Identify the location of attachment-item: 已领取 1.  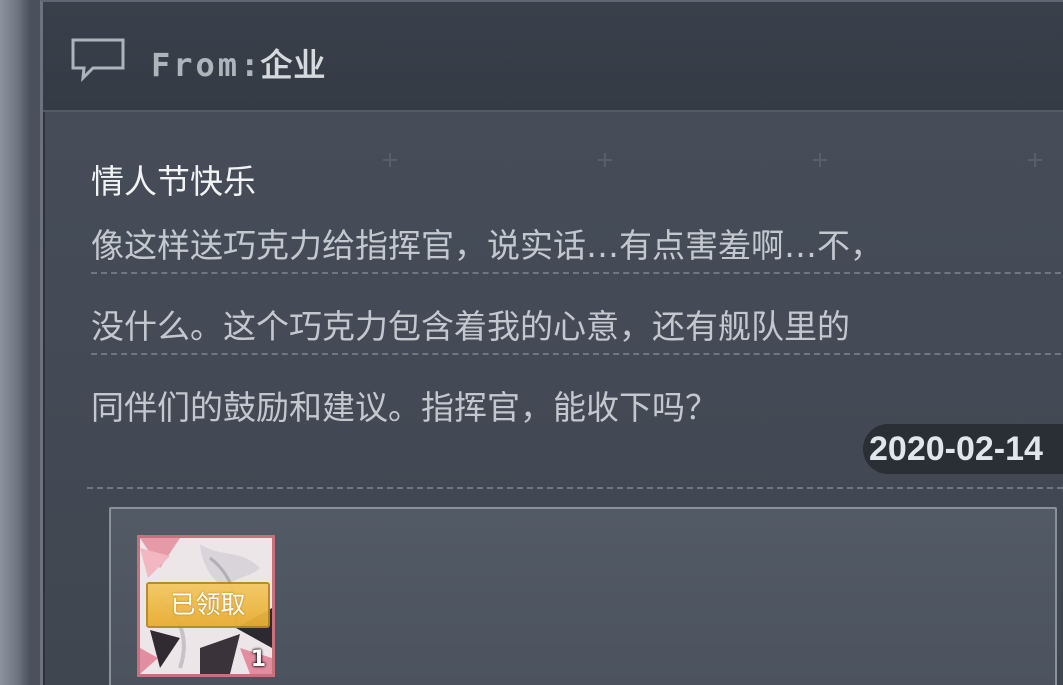
(206, 606).